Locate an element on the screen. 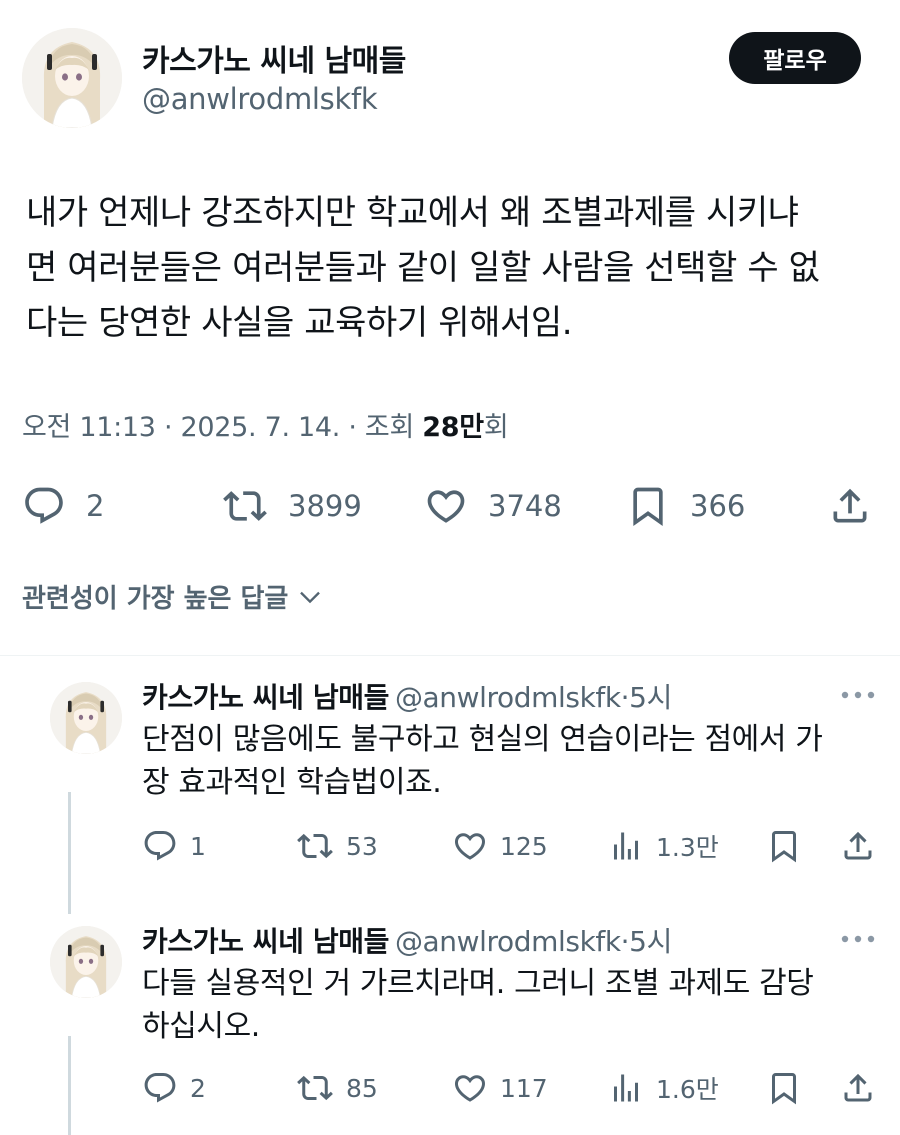 This screenshot has width=900, height=1135. views-button: 1.6만 is located at coordinates (663, 1088).